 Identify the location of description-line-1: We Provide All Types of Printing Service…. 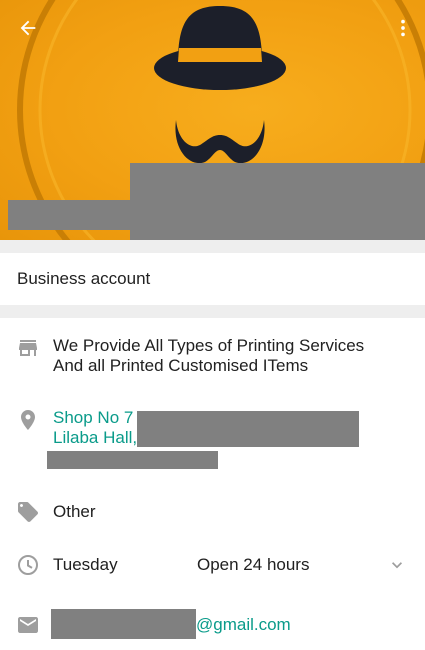
(209, 345).